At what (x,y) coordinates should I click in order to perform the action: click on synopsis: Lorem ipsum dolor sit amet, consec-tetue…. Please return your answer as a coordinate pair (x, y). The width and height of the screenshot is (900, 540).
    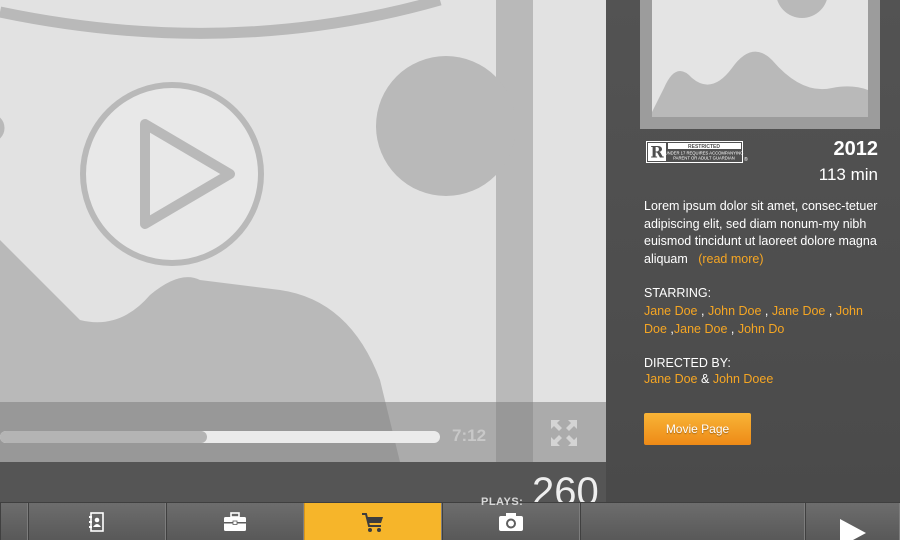
    Looking at the image, I should click on (764, 233).